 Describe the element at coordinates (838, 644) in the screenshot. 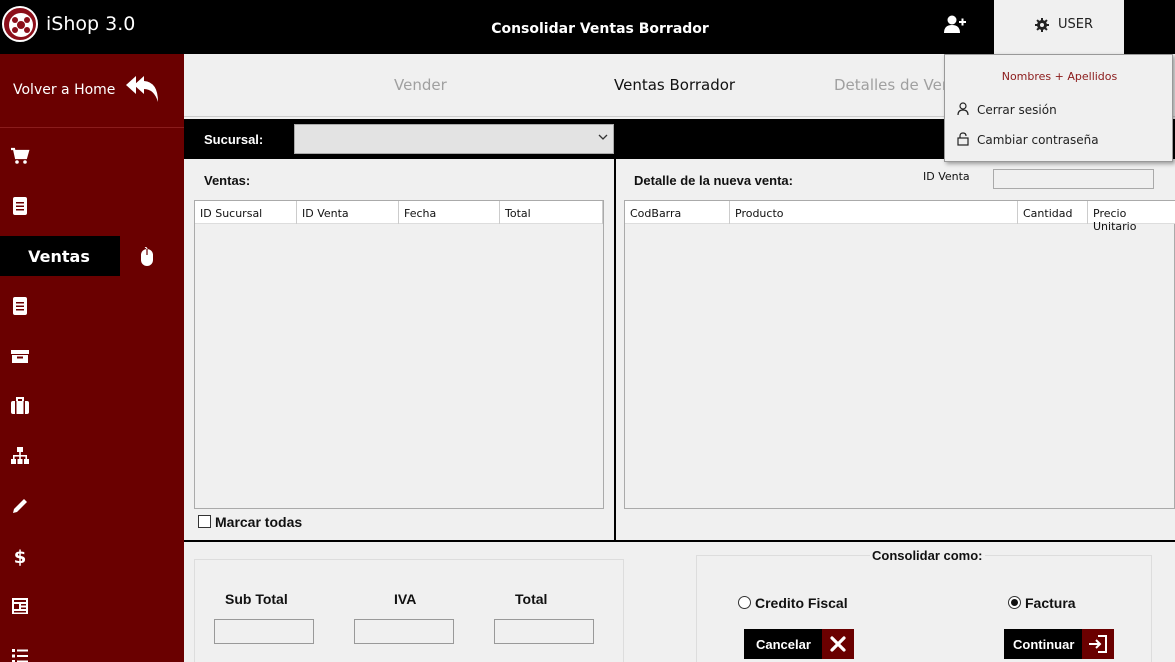

I see `close-icon` at that location.